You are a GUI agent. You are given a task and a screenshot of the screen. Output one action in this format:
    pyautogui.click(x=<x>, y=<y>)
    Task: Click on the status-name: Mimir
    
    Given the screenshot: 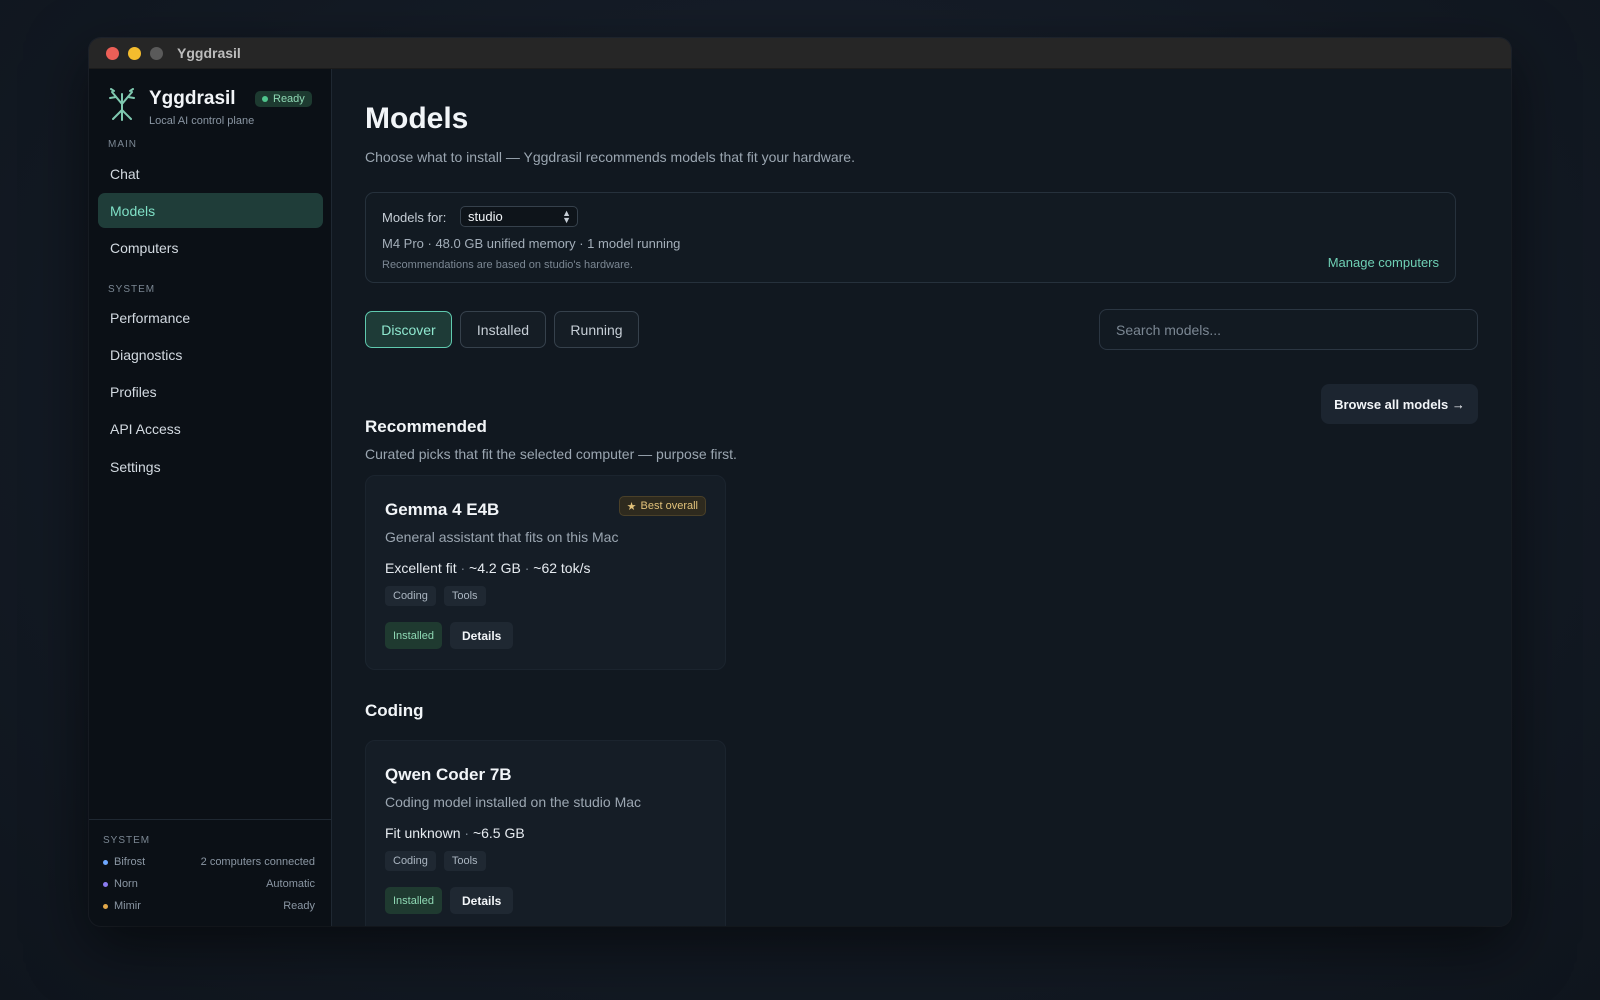 What is the action you would take?
    pyautogui.click(x=127, y=906)
    